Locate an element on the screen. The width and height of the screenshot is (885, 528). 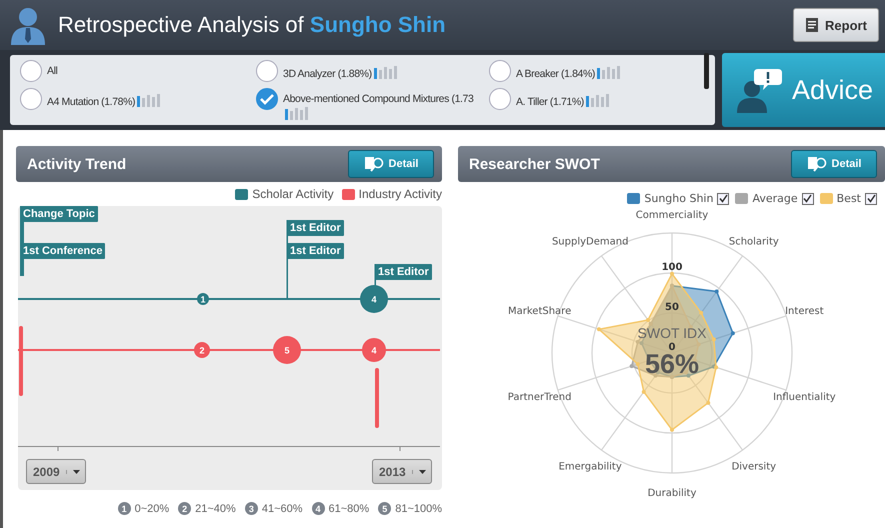
scale-label: 0~20% is located at coordinates (152, 508).